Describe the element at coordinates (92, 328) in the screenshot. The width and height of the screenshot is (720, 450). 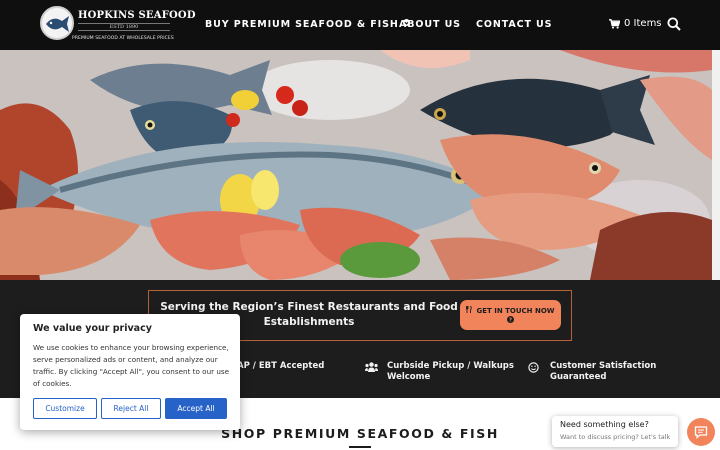
I see `cookie-title: We value your privacy` at that location.